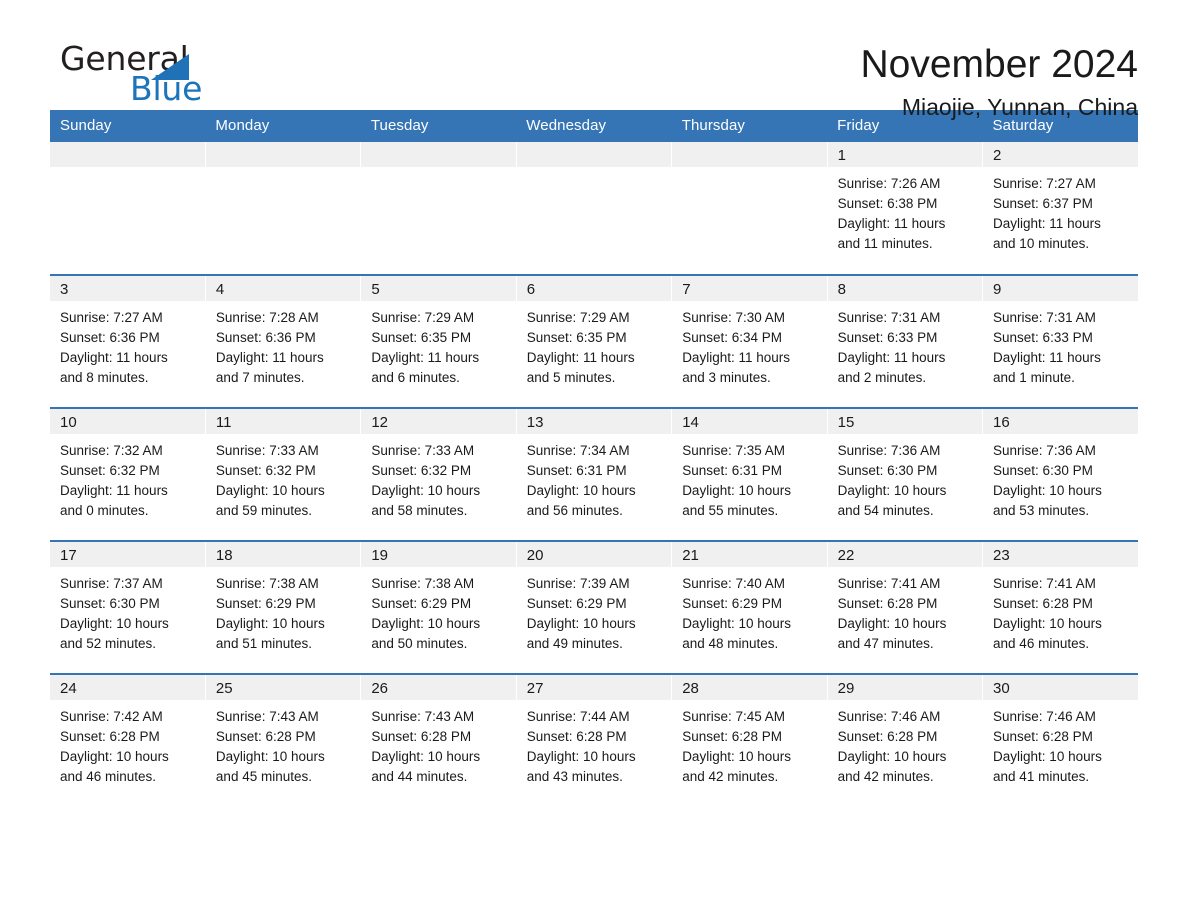 This screenshot has width=1188, height=918. I want to click on weekday-header-wednesday: Wednesday, so click(594, 126).